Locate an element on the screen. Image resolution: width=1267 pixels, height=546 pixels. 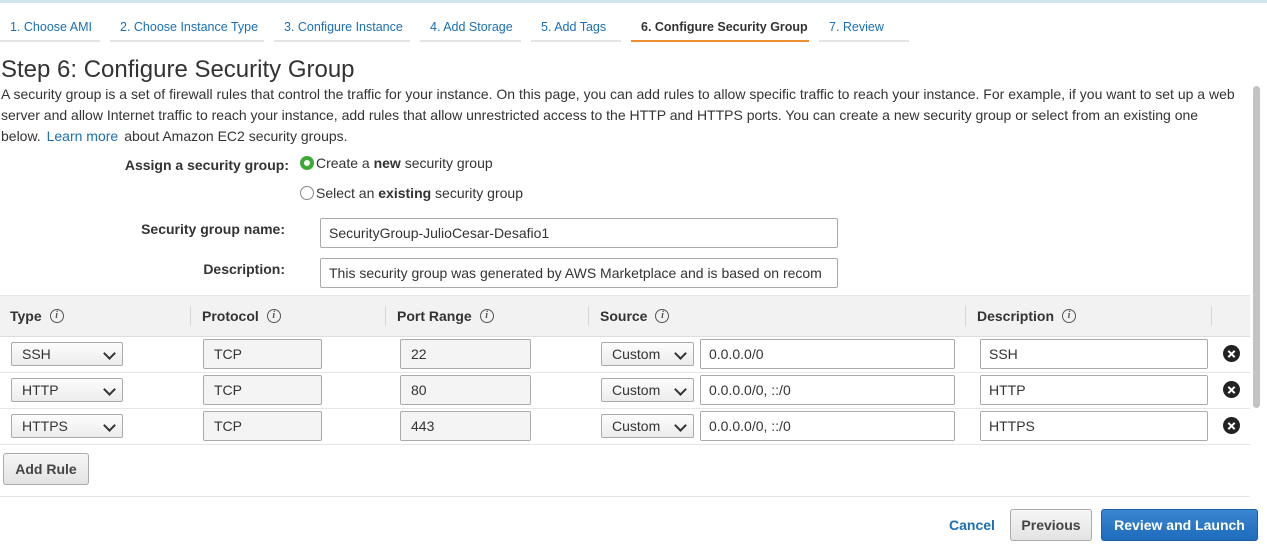
source-input: 0.0.0.0/0 is located at coordinates (827, 354).